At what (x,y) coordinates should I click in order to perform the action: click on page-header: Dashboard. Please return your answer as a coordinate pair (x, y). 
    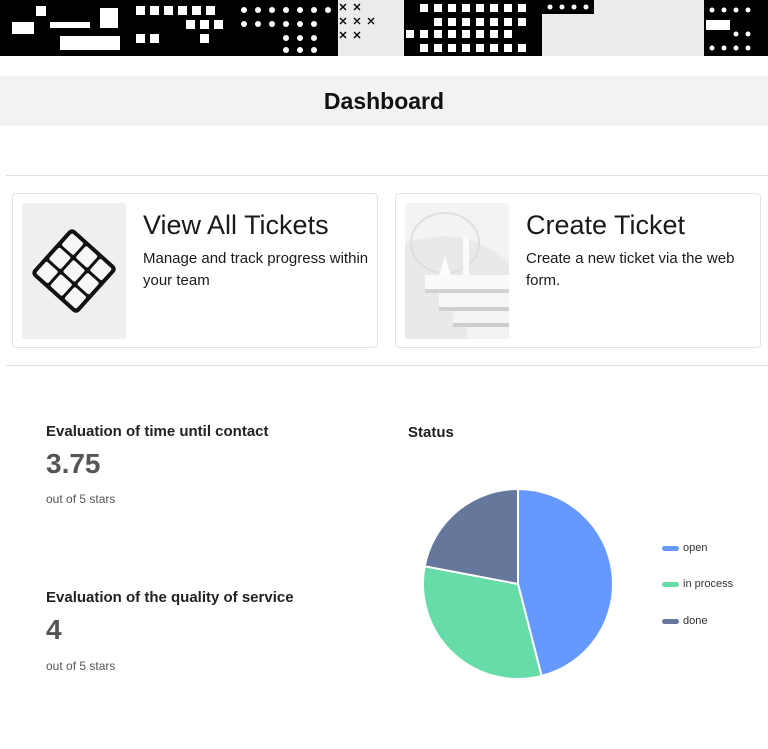
    Looking at the image, I should click on (384, 101).